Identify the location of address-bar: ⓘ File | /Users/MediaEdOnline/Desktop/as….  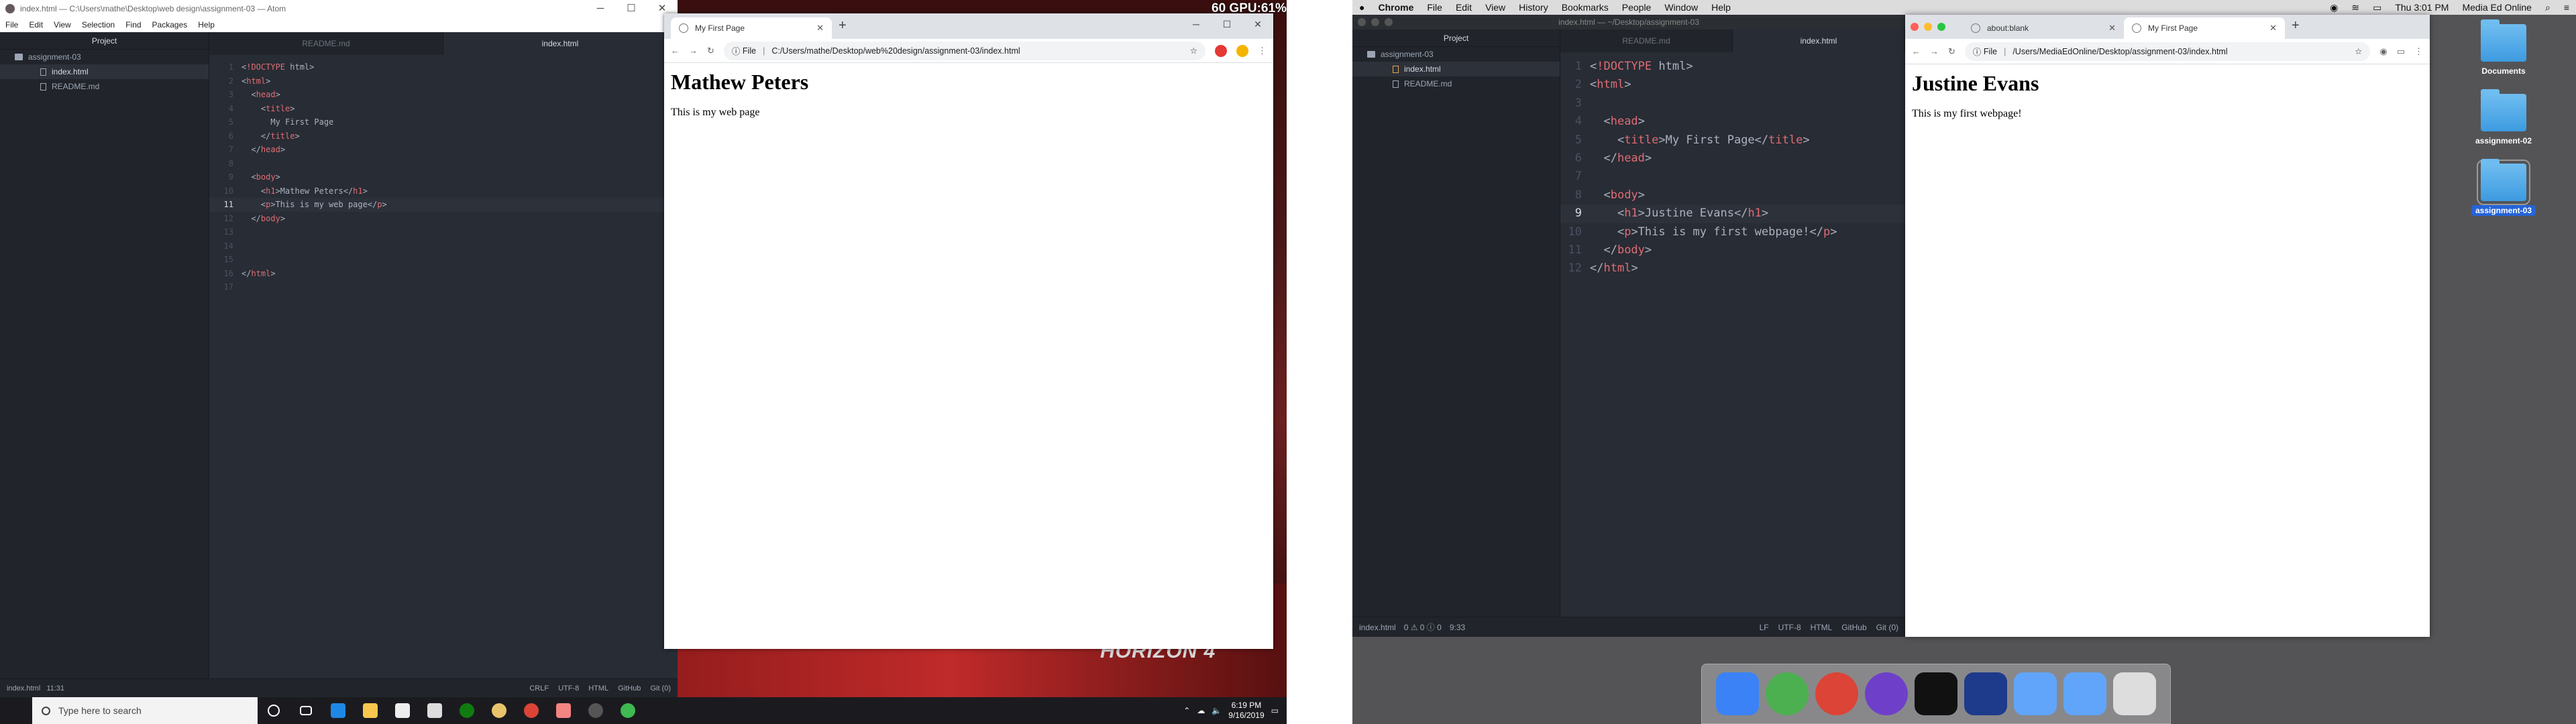
(2167, 52).